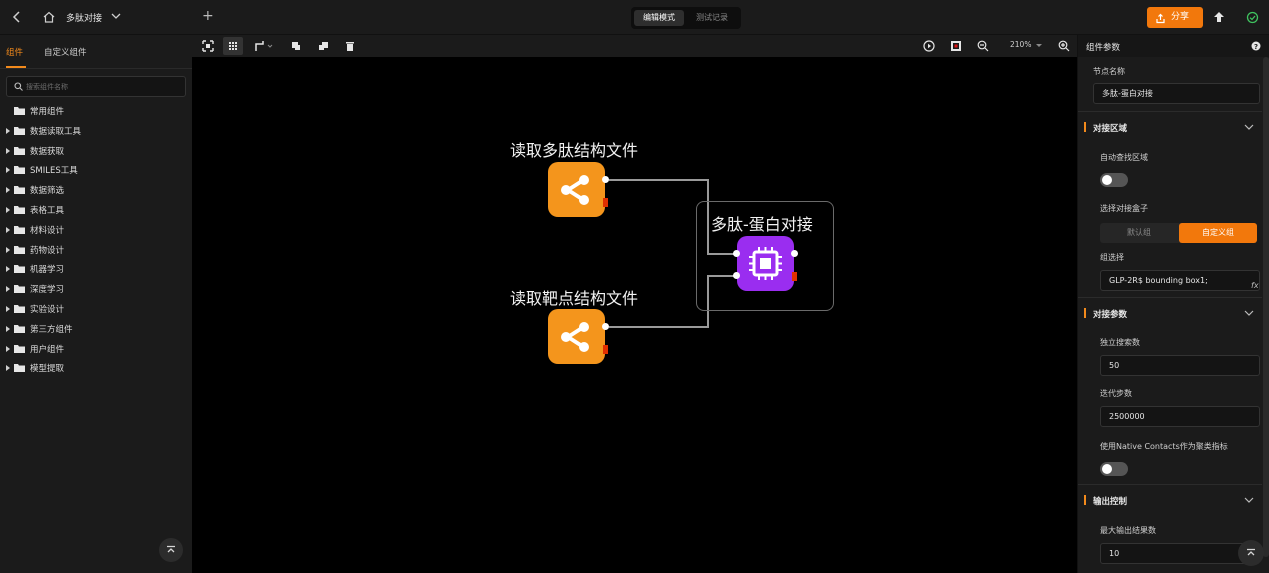 The height and width of the screenshot is (573, 1269). Describe the element at coordinates (1176, 93) in the screenshot. I see `node-name-field: 多肽-蛋白对接` at that location.